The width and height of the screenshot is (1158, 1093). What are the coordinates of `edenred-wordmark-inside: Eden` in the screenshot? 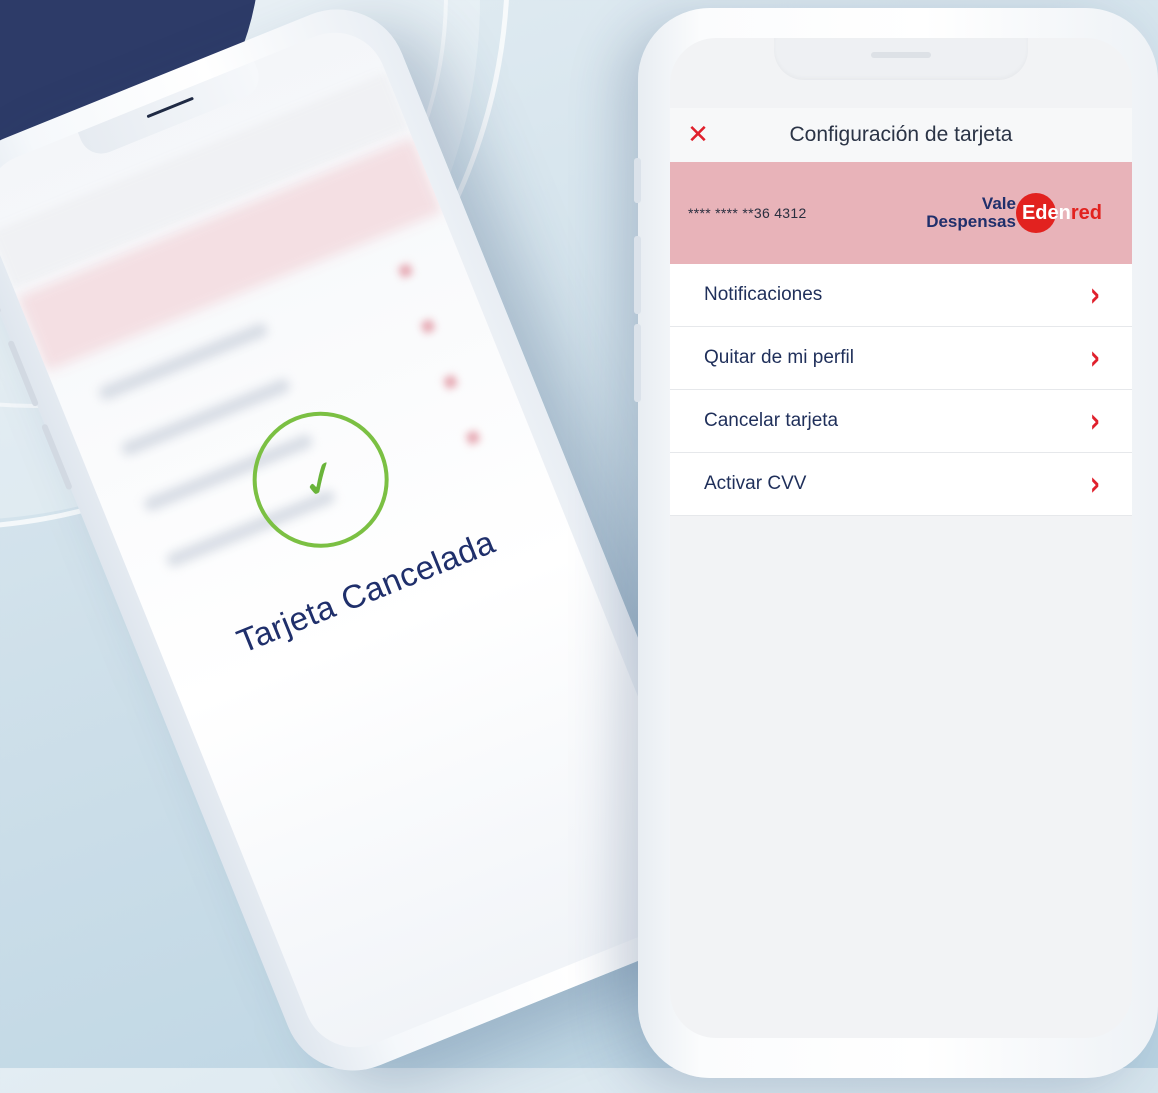 It's located at (1046, 212).